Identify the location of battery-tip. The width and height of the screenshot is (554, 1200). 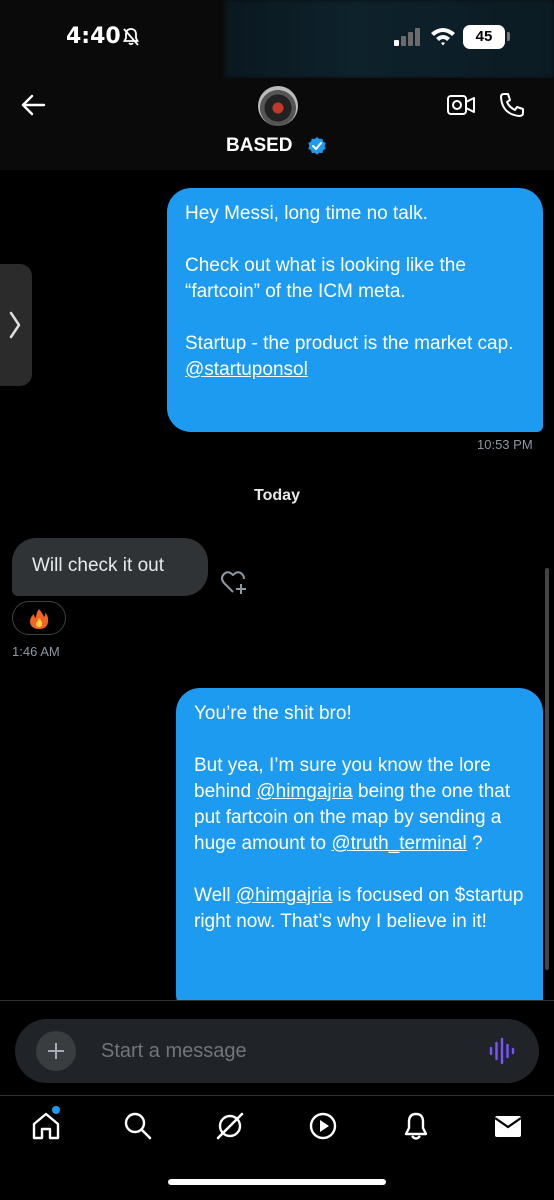
(508, 36).